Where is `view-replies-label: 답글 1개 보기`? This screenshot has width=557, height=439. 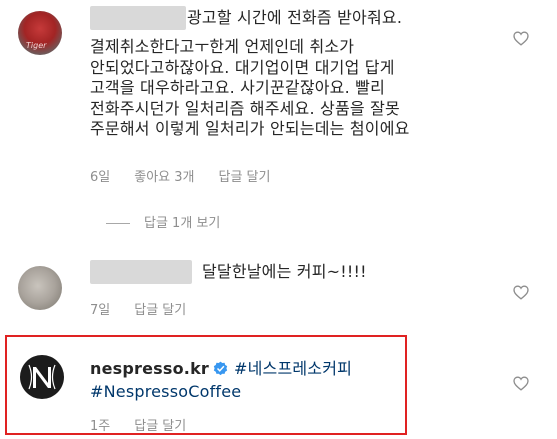
view-replies-label: 답글 1개 보기 is located at coordinates (182, 223).